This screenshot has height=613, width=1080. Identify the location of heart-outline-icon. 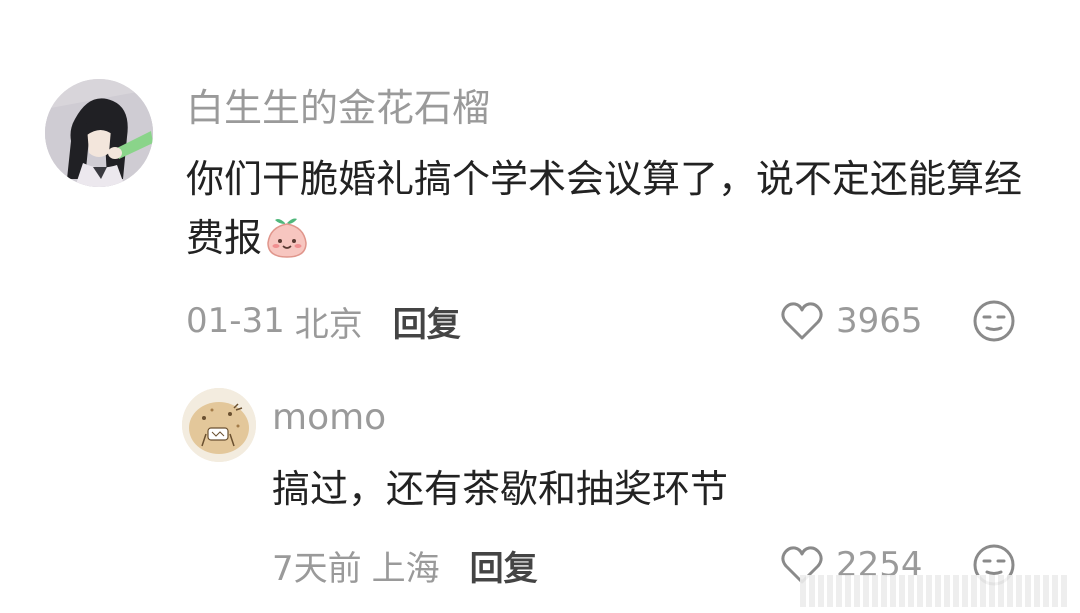
(802, 321).